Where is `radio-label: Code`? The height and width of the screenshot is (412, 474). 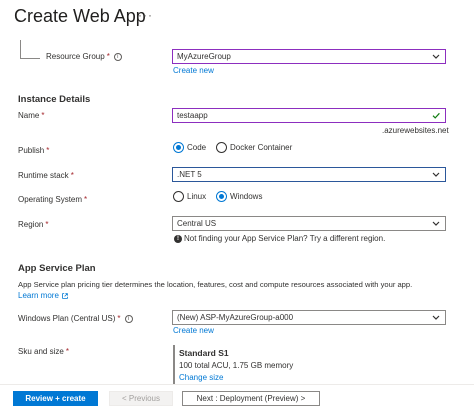 radio-label: Code is located at coordinates (197, 147).